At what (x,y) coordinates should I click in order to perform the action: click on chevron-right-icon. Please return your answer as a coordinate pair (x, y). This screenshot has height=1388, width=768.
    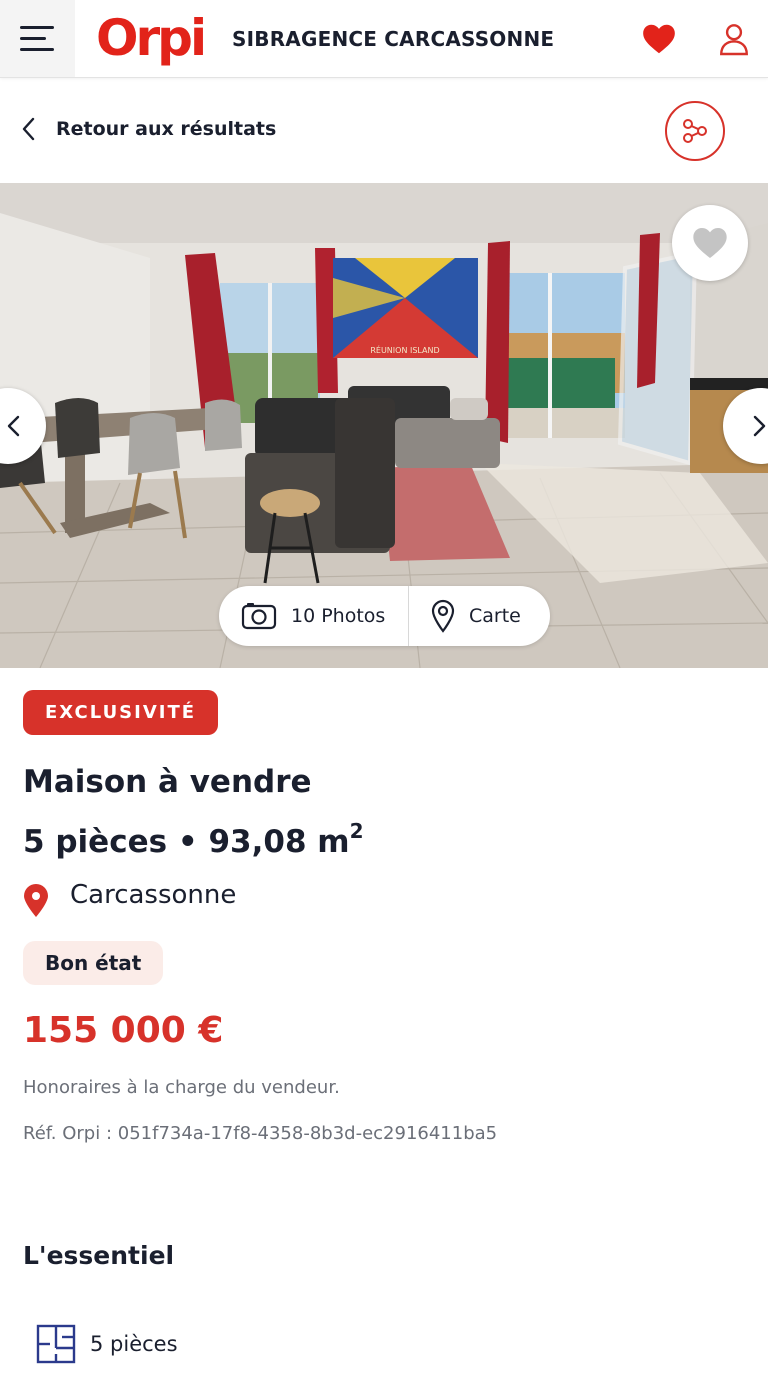
    Looking at the image, I should click on (759, 426).